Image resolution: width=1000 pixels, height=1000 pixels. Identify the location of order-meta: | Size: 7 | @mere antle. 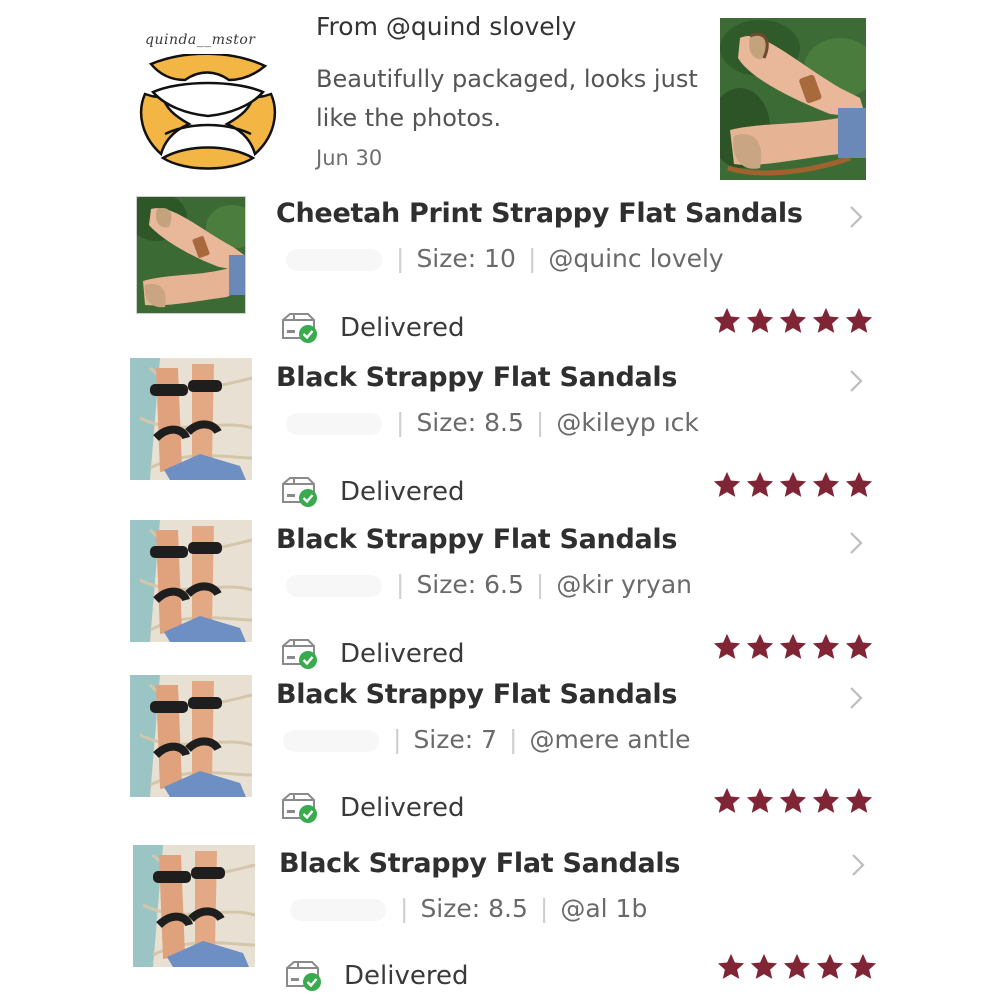
(487, 739).